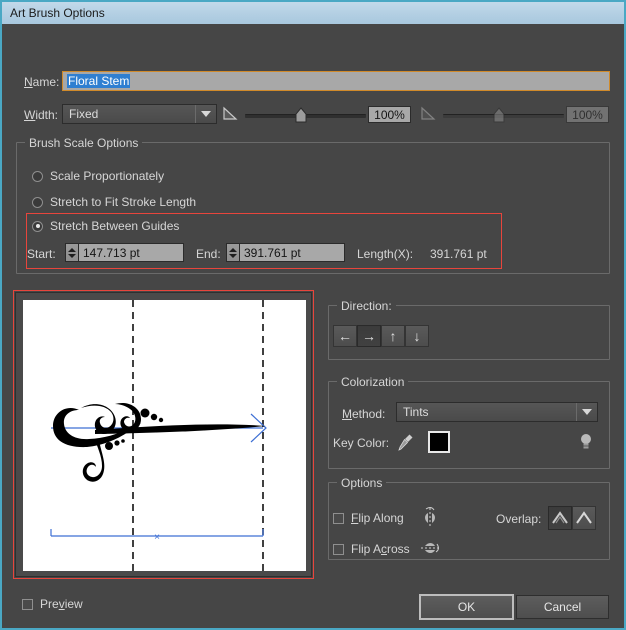 This screenshot has width=626, height=630. What do you see at coordinates (208, 254) in the screenshot?
I see `end-label: End:` at bounding box center [208, 254].